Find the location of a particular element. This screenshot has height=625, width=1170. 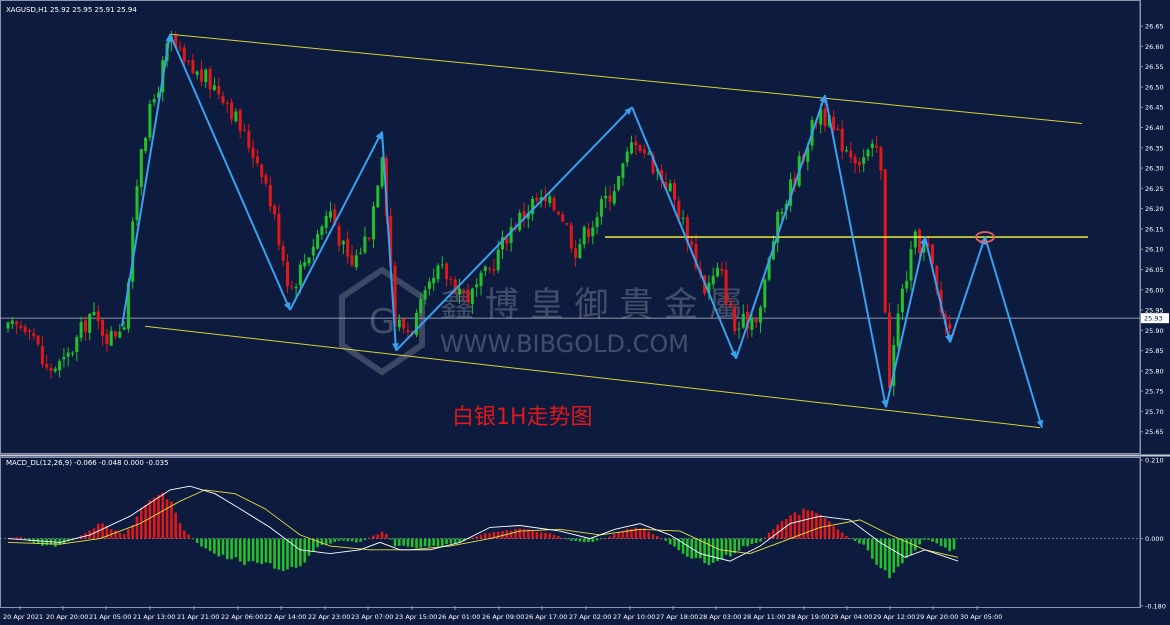

macd-tick-label: 0.210 is located at coordinates (1154, 461).